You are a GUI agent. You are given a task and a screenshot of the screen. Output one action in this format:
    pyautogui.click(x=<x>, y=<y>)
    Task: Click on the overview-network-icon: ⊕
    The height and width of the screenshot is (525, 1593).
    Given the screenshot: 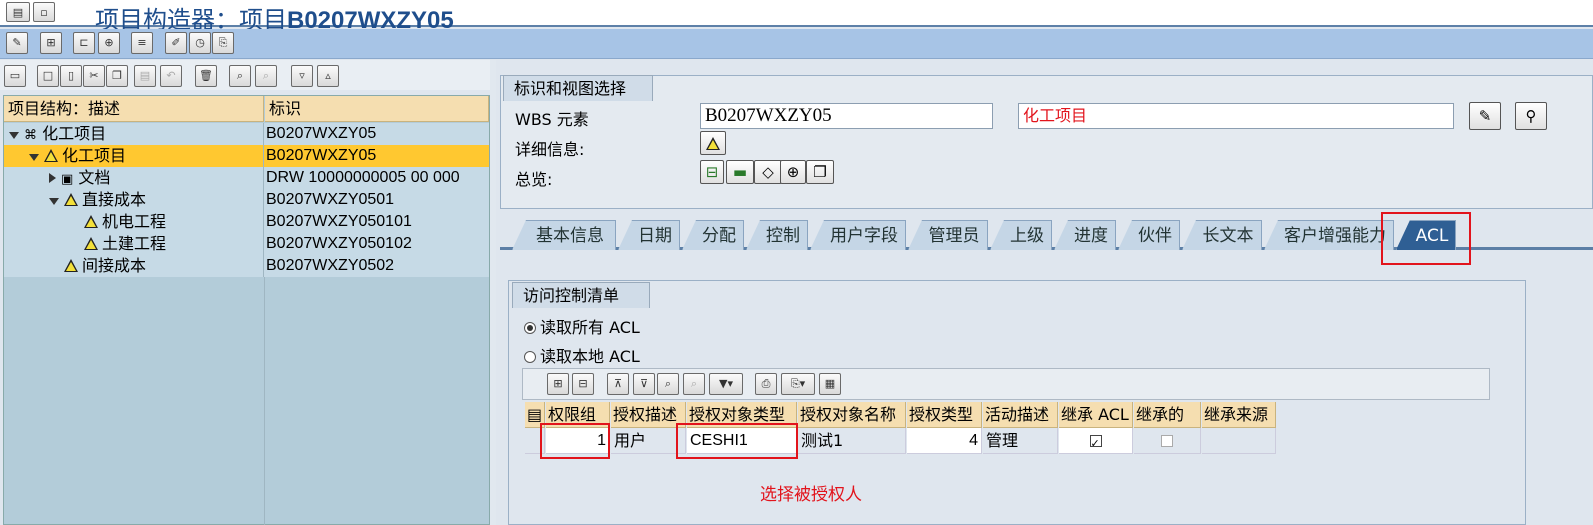 What is the action you would take?
    pyautogui.click(x=793, y=172)
    